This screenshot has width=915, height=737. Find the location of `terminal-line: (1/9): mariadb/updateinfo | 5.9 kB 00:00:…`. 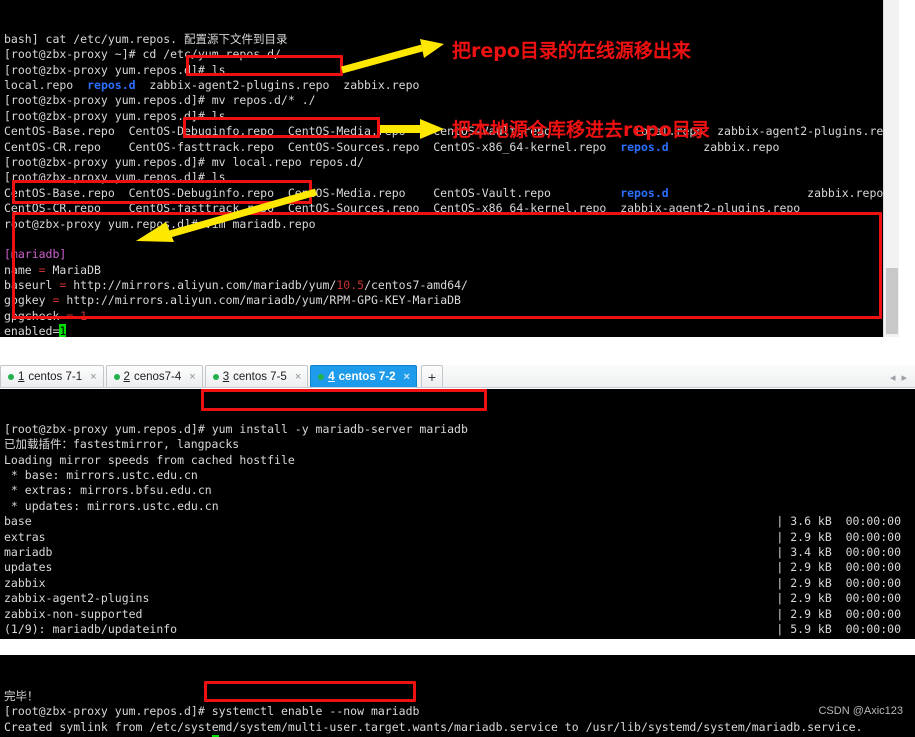

terminal-line: (1/9): mariadb/updateinfo | 5.9 kB 00:00:… is located at coordinates (457, 629).